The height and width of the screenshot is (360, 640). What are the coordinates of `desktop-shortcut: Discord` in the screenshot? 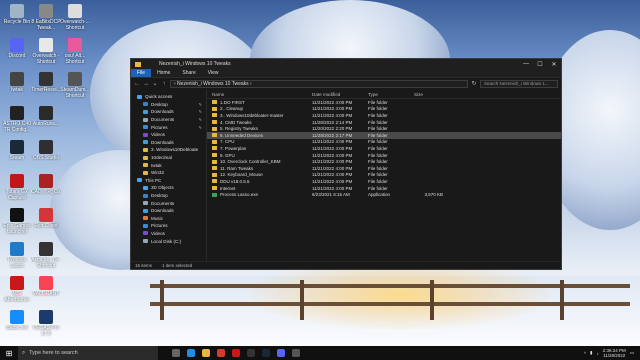 It's located at (17, 48).